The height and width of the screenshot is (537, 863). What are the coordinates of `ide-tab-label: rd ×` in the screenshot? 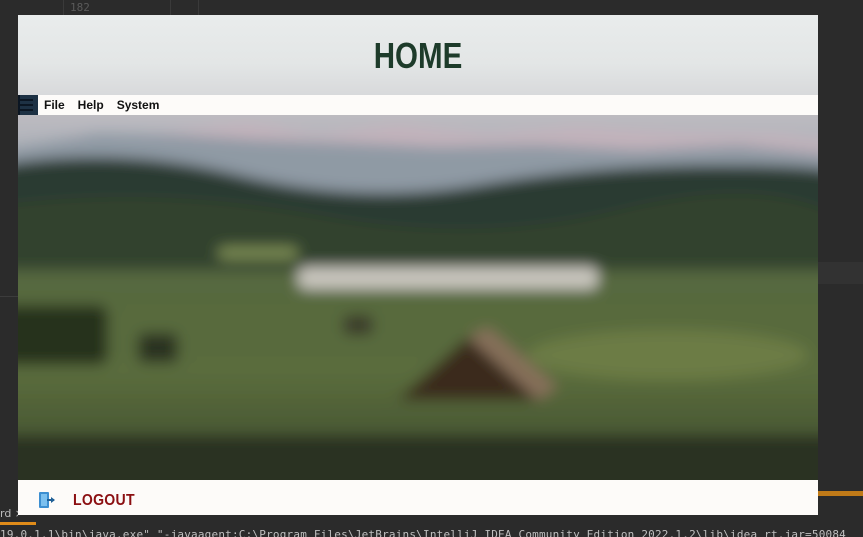 It's located at (9, 514).